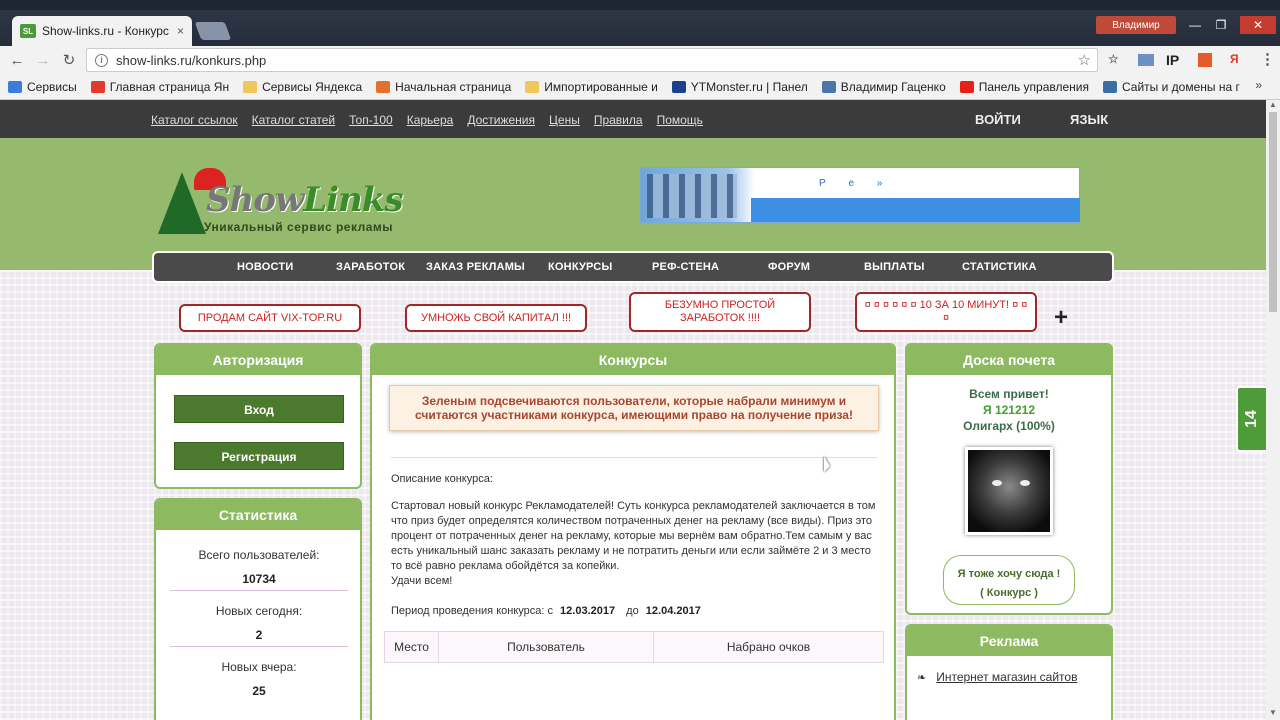 Image resolution: width=1280 pixels, height=720 pixels. I want to click on ad-item: ❧ Интернет магазин сайтов, so click(997, 677).